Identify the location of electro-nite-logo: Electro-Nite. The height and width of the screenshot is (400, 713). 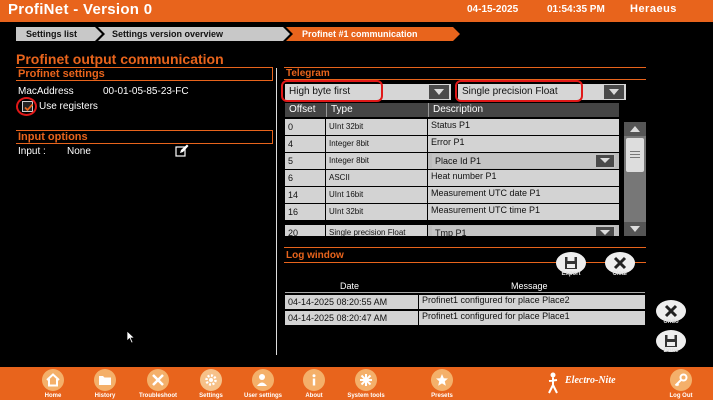
(590, 380).